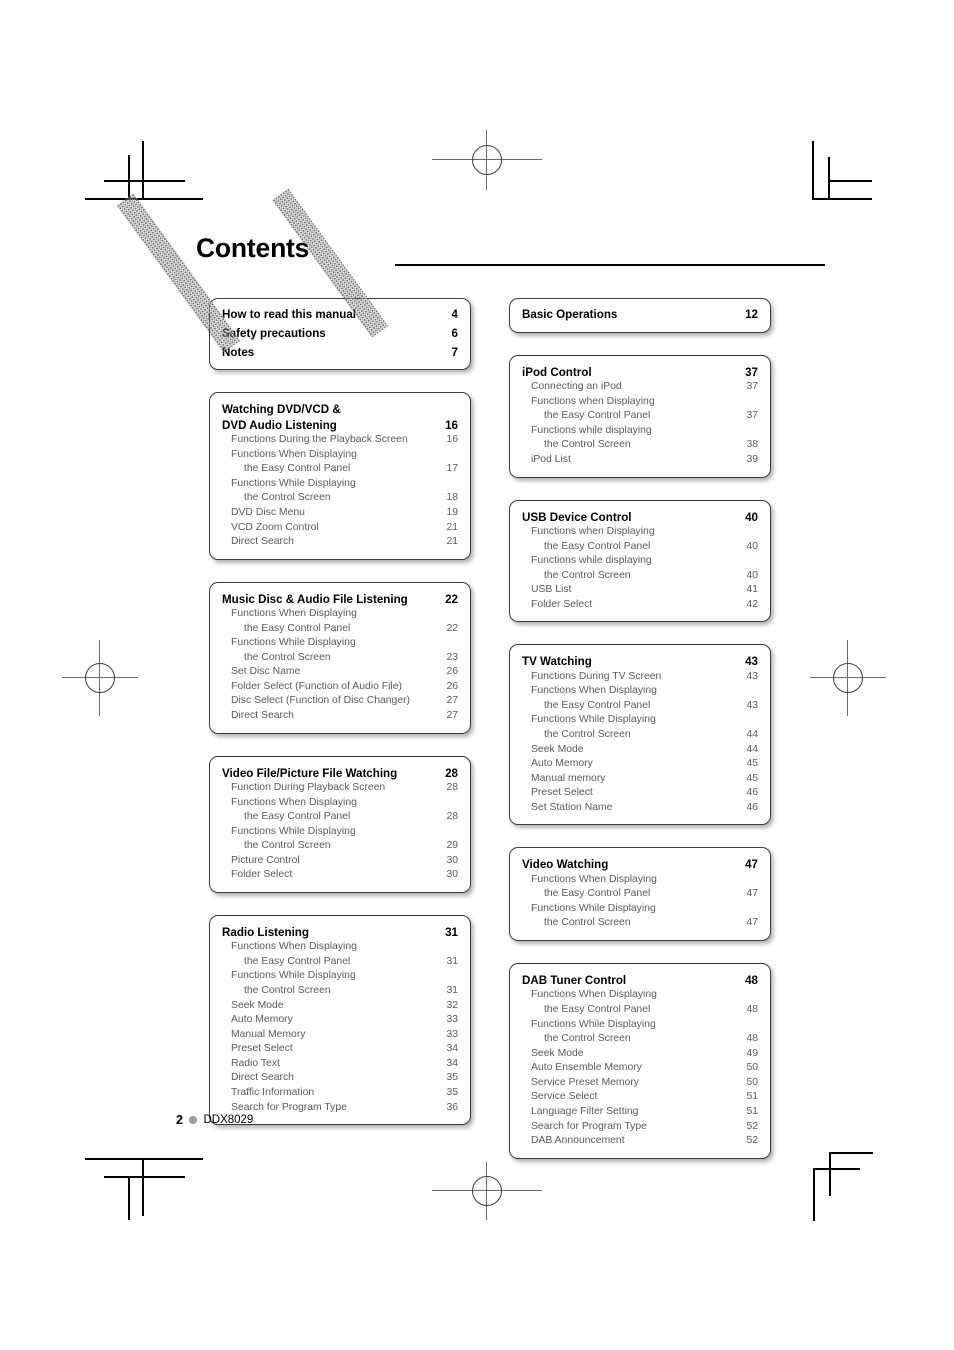 The height and width of the screenshot is (1350, 954). Describe the element at coordinates (340, 1093) in the screenshot. I see `toc-row: Traffic Information 35` at that location.